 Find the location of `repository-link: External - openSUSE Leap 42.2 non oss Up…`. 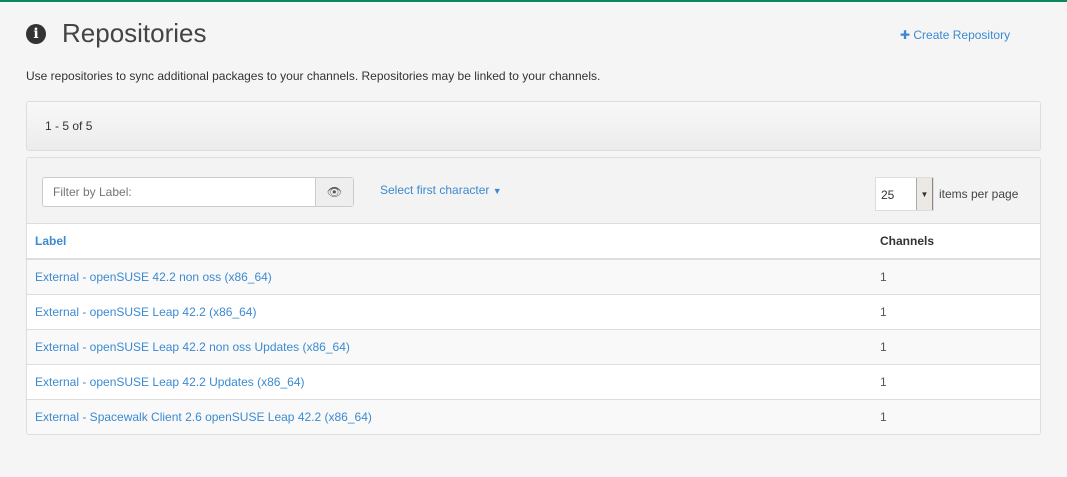

repository-link: External - openSUSE Leap 42.2 non oss Up… is located at coordinates (192, 347).